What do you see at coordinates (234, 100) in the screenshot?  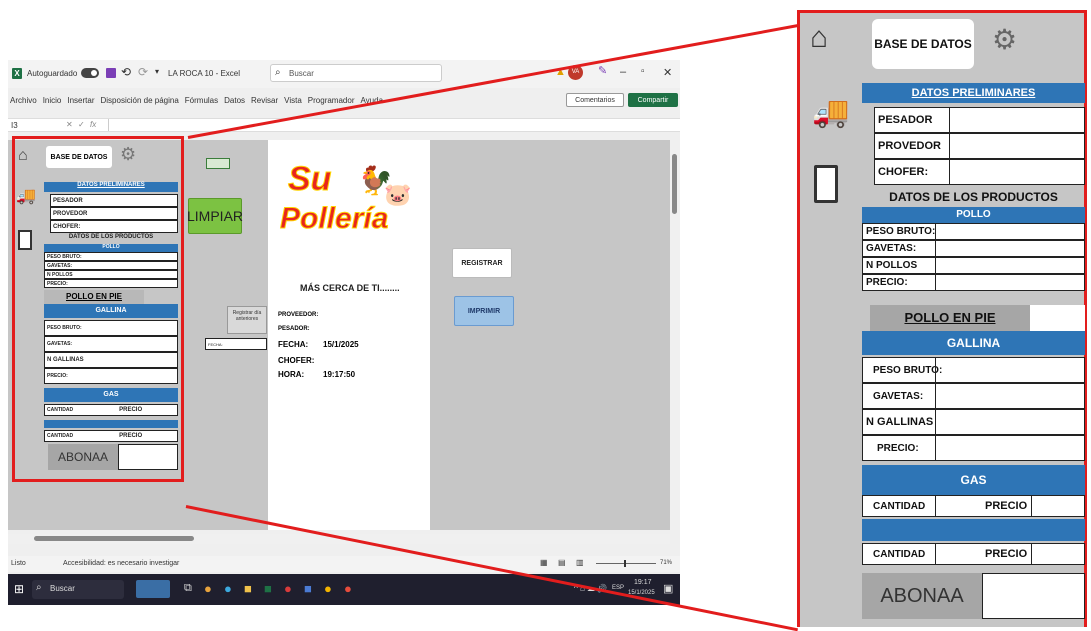 I see `tab-datos: Datos` at bounding box center [234, 100].